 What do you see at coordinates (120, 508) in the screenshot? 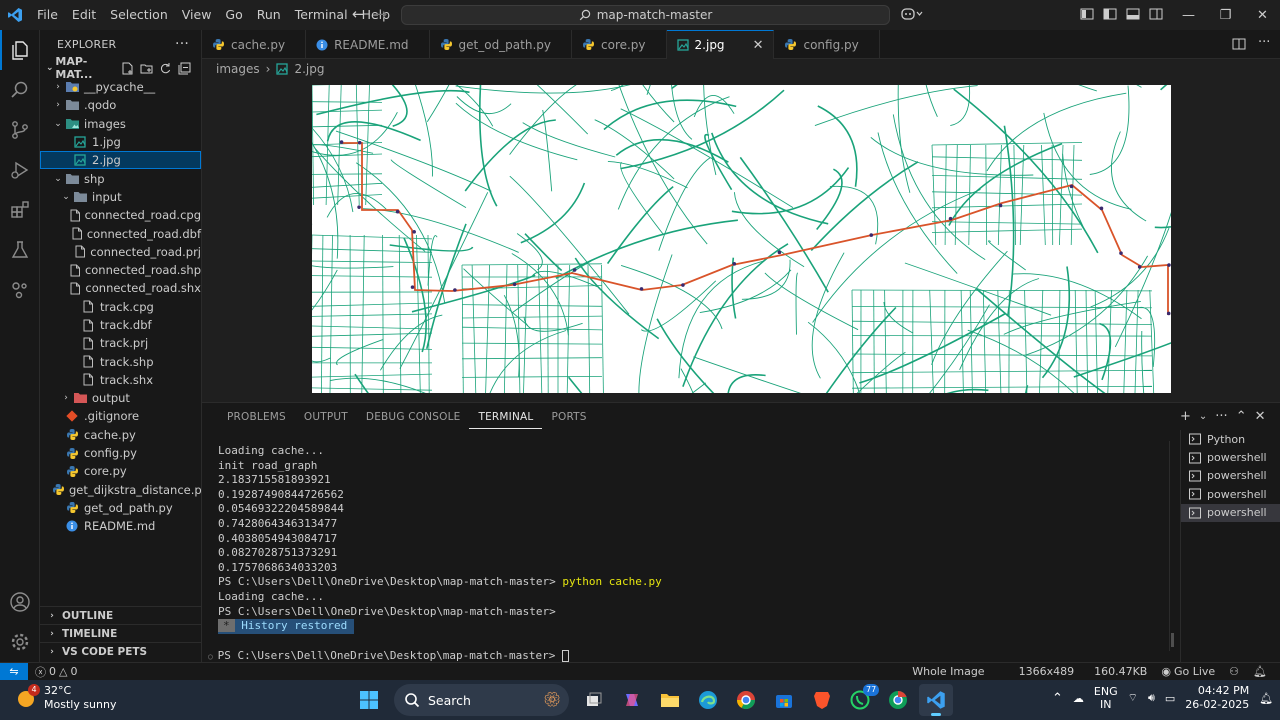
I see `tree-item-get-od-path-py: get_od_path.py` at bounding box center [120, 508].